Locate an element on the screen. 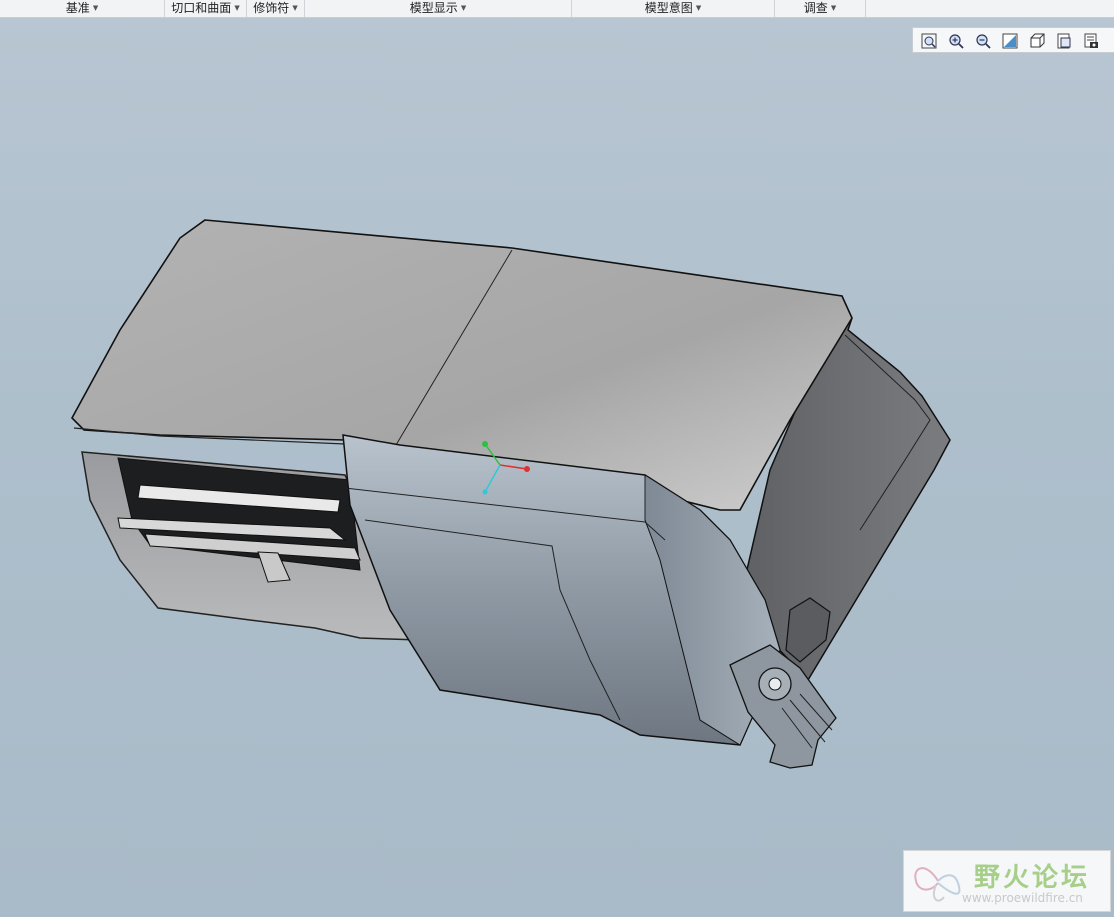  display-style-icon is located at coordinates (1037, 40).